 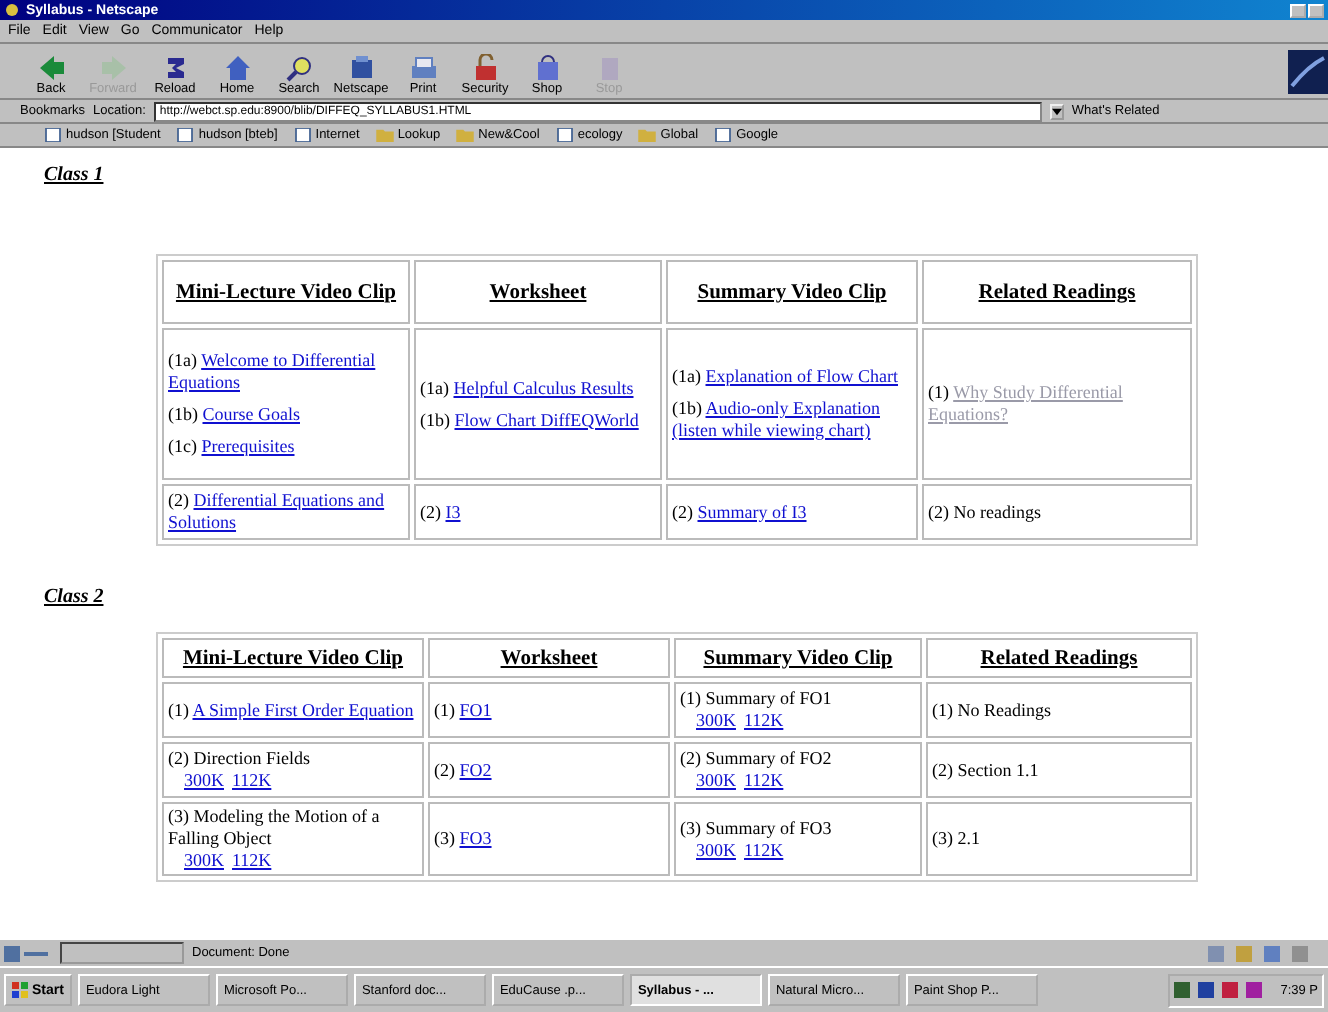 I want to click on link-entry: (1b) Flow Chart DiffEQWorld, so click(x=538, y=420).